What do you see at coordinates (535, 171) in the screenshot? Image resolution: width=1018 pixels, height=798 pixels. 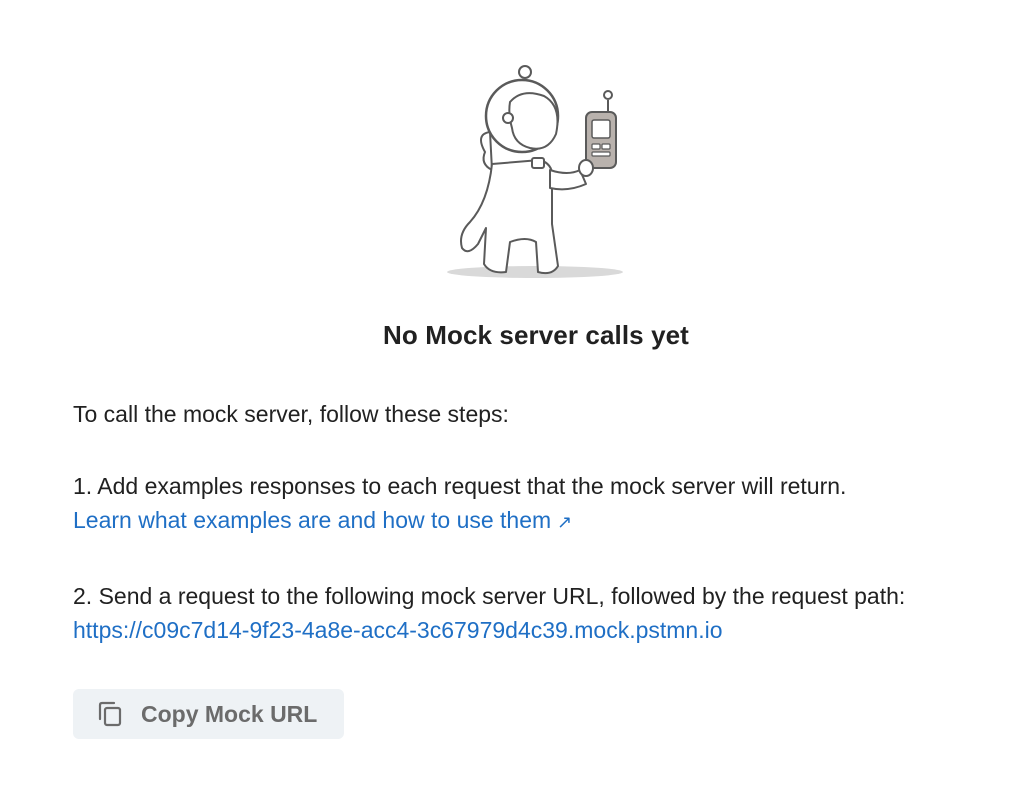 I see `astronaut-illustration` at bounding box center [535, 171].